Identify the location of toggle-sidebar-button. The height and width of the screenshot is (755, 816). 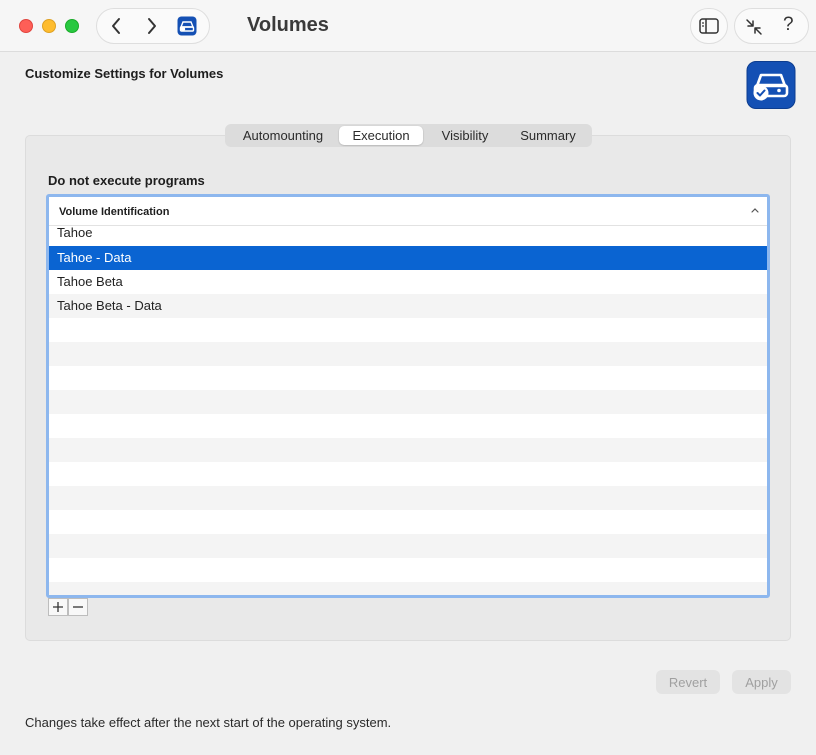
(709, 26).